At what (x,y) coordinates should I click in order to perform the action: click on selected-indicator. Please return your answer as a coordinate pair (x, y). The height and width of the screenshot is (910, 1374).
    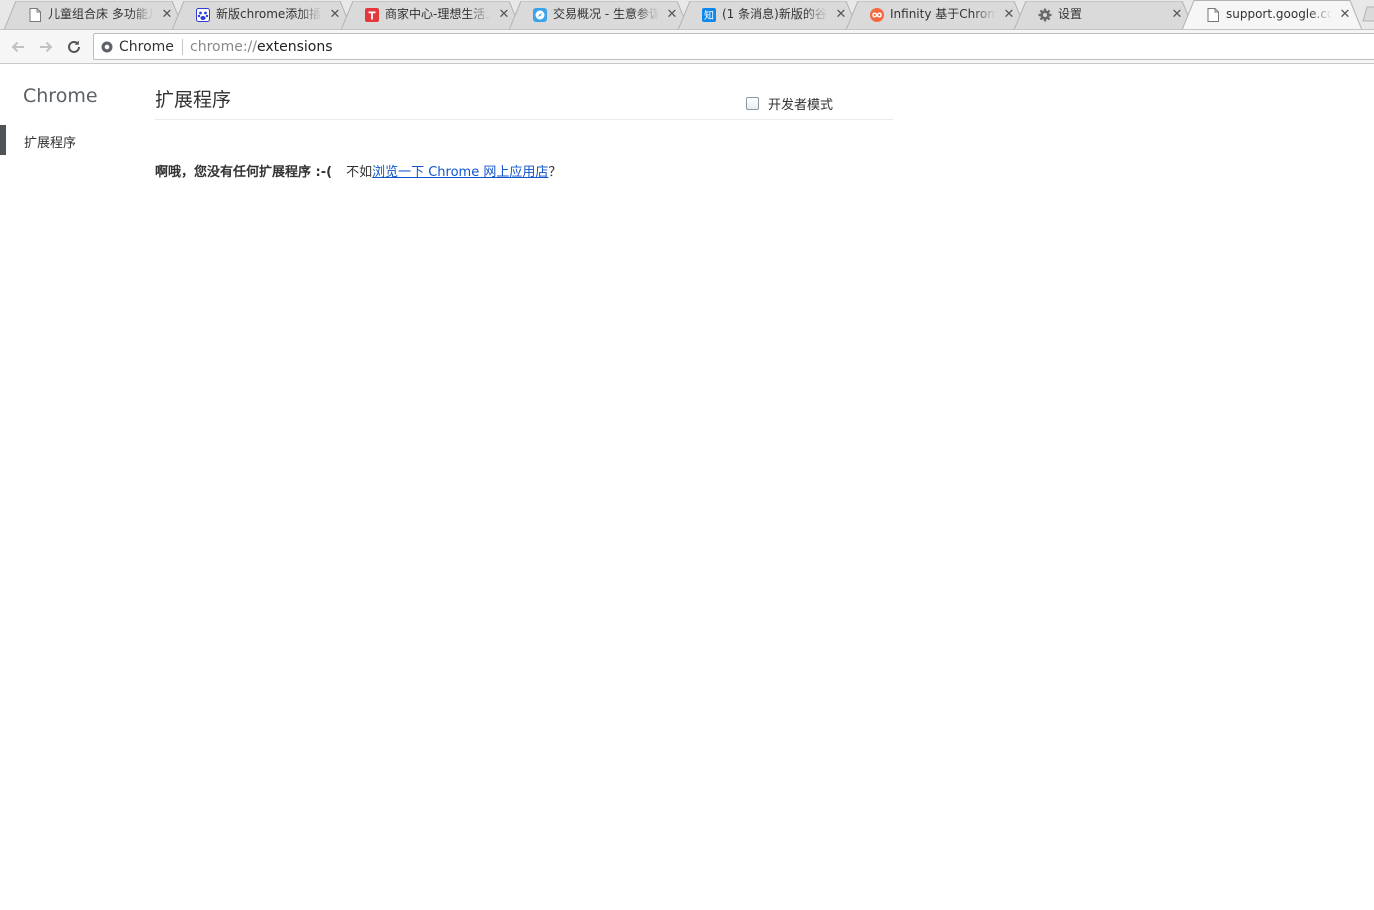
    Looking at the image, I should click on (3, 140).